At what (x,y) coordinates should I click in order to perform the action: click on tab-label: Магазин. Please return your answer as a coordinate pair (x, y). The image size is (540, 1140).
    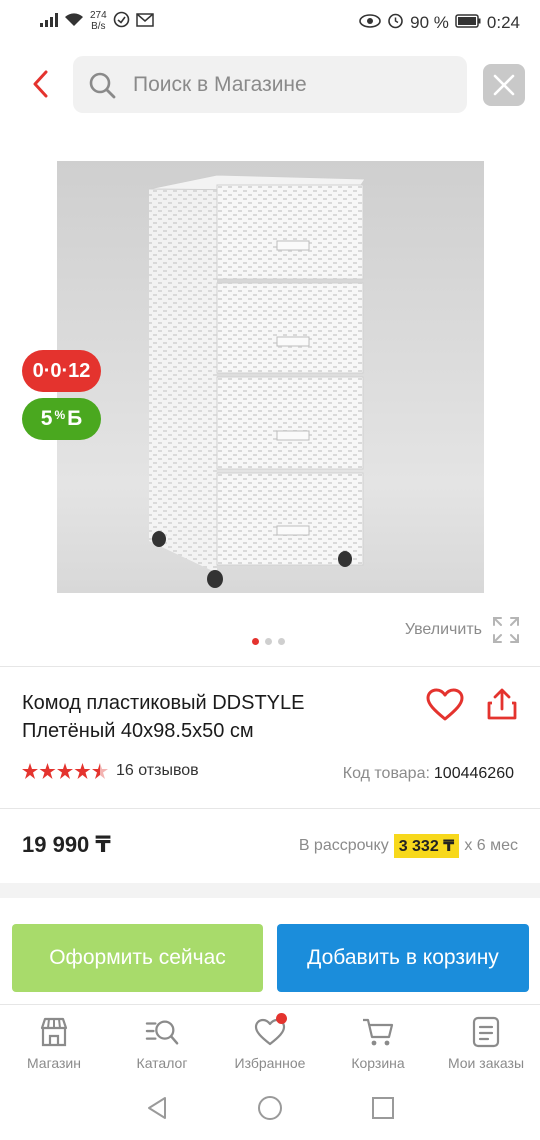
    Looking at the image, I should click on (53, 1063).